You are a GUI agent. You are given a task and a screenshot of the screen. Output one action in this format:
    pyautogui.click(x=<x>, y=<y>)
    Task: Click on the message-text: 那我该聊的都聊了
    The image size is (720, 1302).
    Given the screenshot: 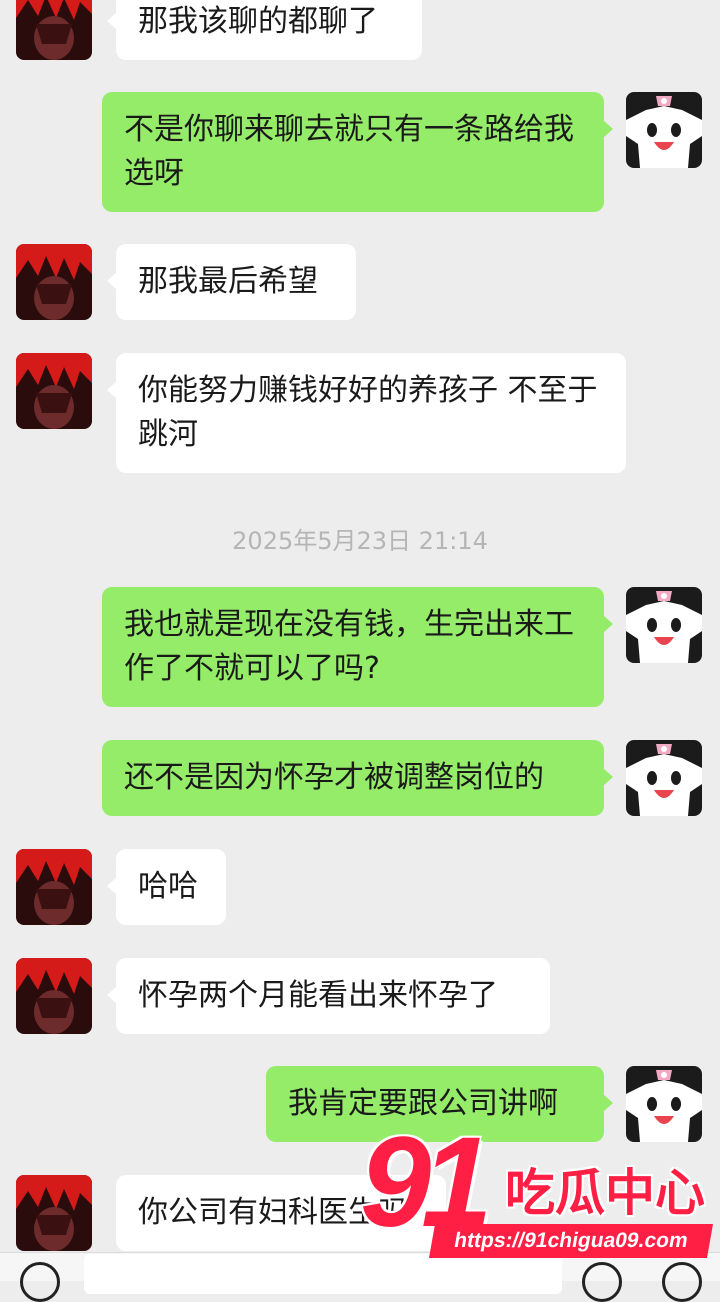 What is the action you would take?
    pyautogui.click(x=258, y=21)
    